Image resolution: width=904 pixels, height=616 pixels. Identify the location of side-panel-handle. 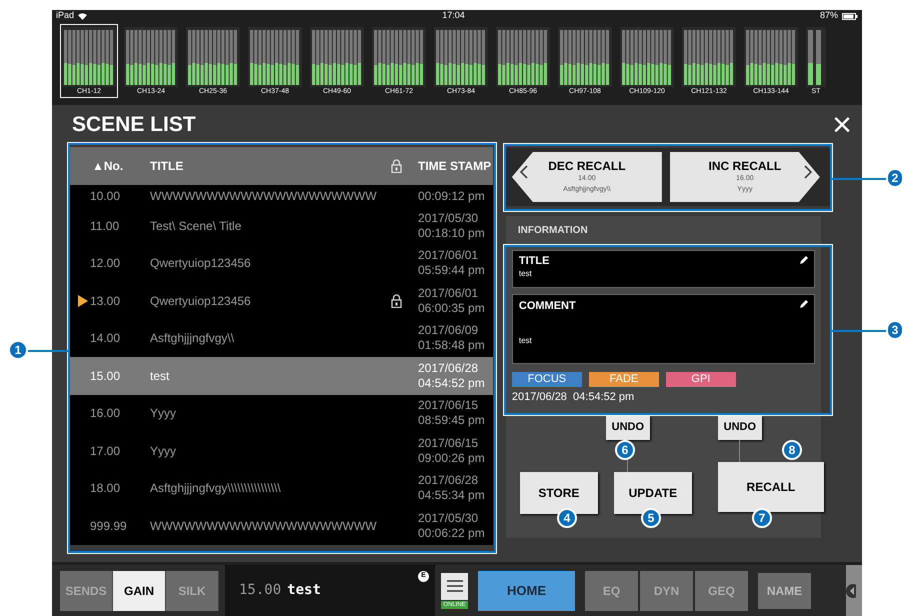
(854, 590).